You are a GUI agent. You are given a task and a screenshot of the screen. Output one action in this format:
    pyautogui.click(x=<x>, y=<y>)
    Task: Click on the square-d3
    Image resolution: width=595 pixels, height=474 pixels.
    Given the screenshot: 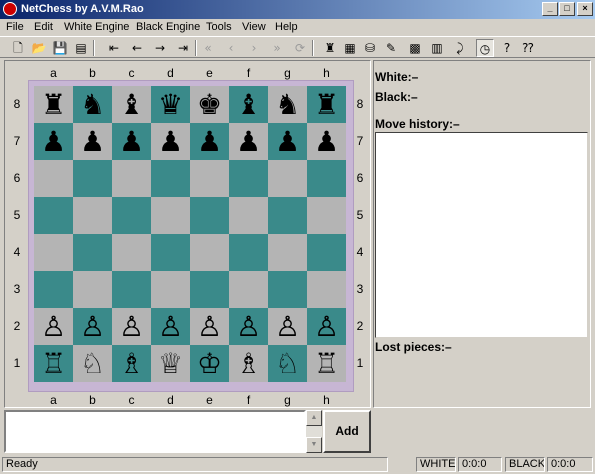 What is the action you would take?
    pyautogui.click(x=170, y=289)
    